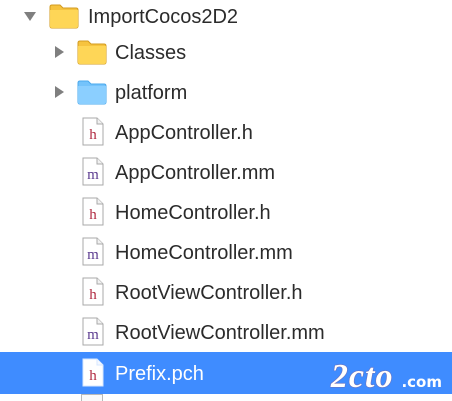 The height and width of the screenshot is (401, 452). I want to click on tree-item-label: HomeController.mm, so click(204, 253).